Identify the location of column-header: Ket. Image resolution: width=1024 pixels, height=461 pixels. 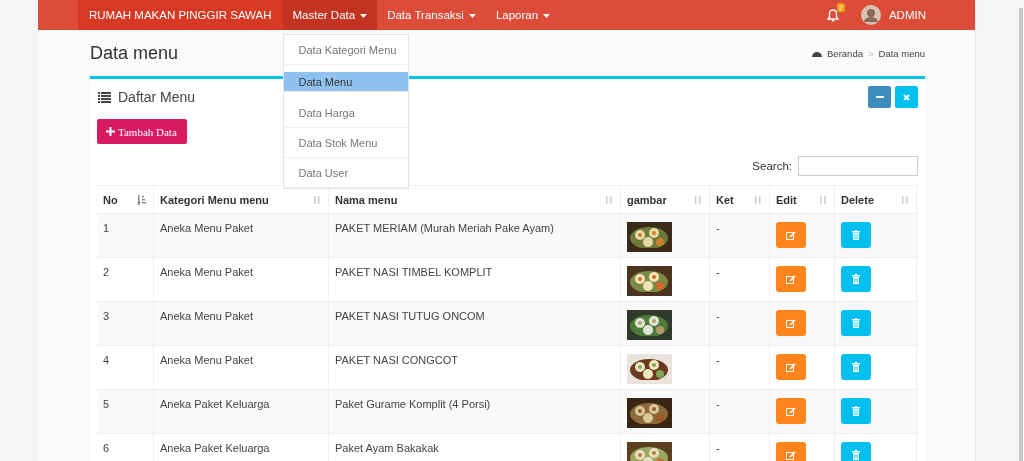
(725, 199).